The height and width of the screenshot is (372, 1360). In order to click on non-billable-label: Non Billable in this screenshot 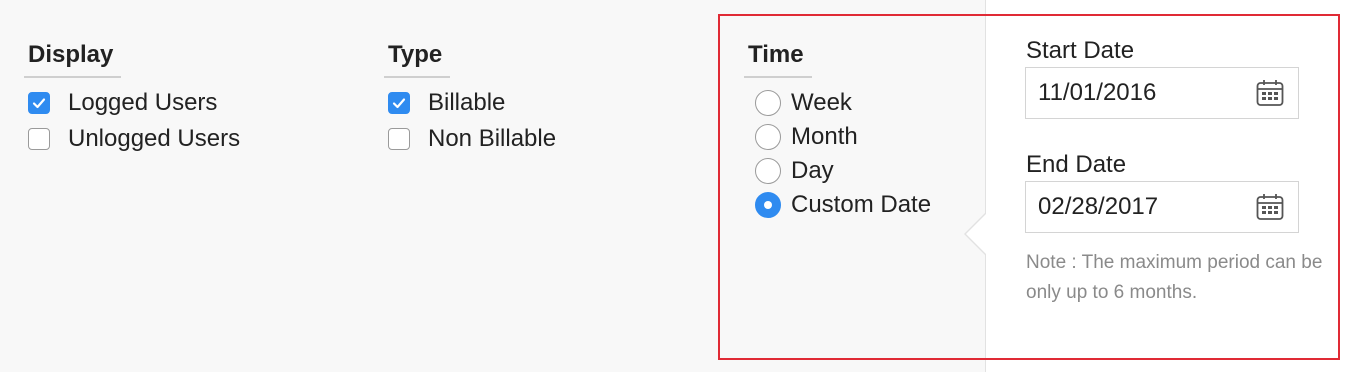, I will do `click(492, 138)`.